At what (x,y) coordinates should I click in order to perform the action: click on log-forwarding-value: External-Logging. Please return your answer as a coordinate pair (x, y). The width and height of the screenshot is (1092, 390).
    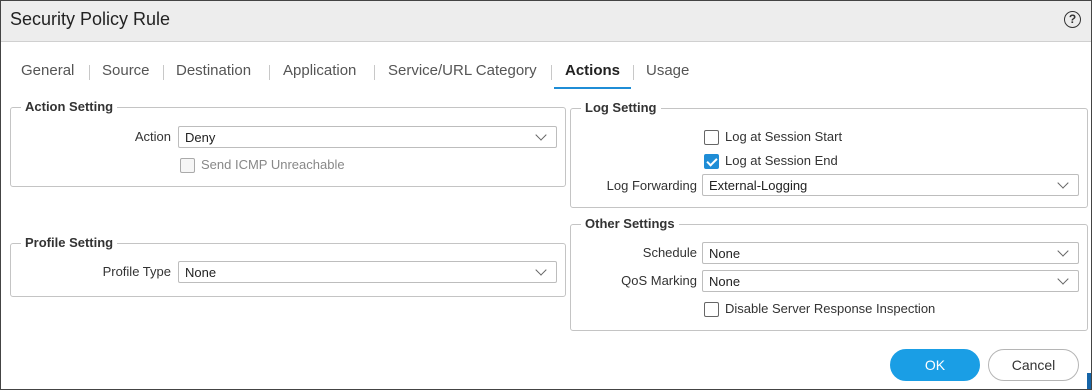
    Looking at the image, I should click on (758, 185).